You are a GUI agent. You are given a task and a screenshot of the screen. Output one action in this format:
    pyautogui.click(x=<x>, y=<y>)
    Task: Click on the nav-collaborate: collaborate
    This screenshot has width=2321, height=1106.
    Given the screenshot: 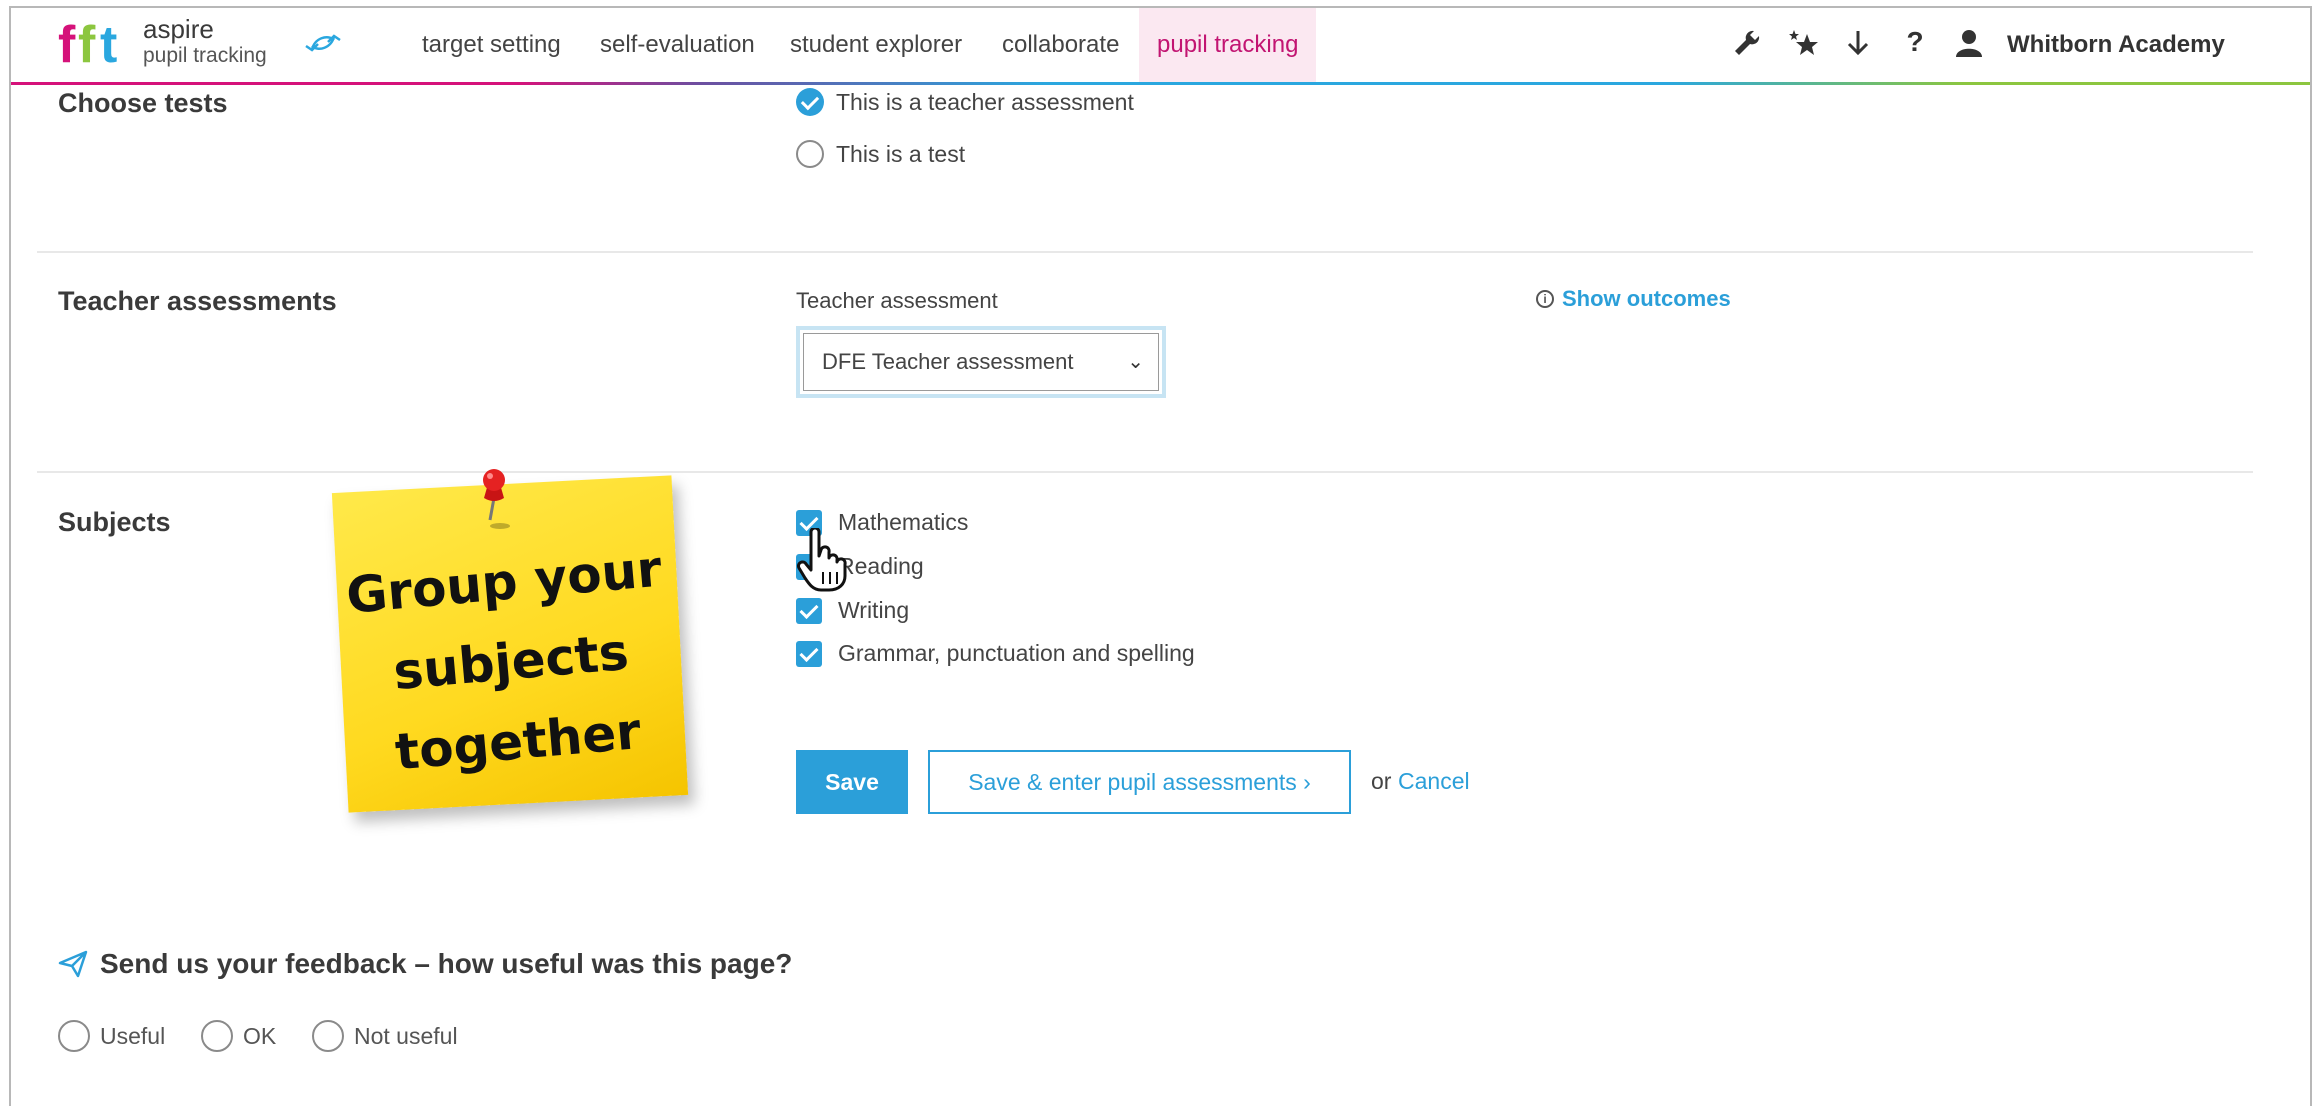 What is the action you would take?
    pyautogui.click(x=1060, y=45)
    